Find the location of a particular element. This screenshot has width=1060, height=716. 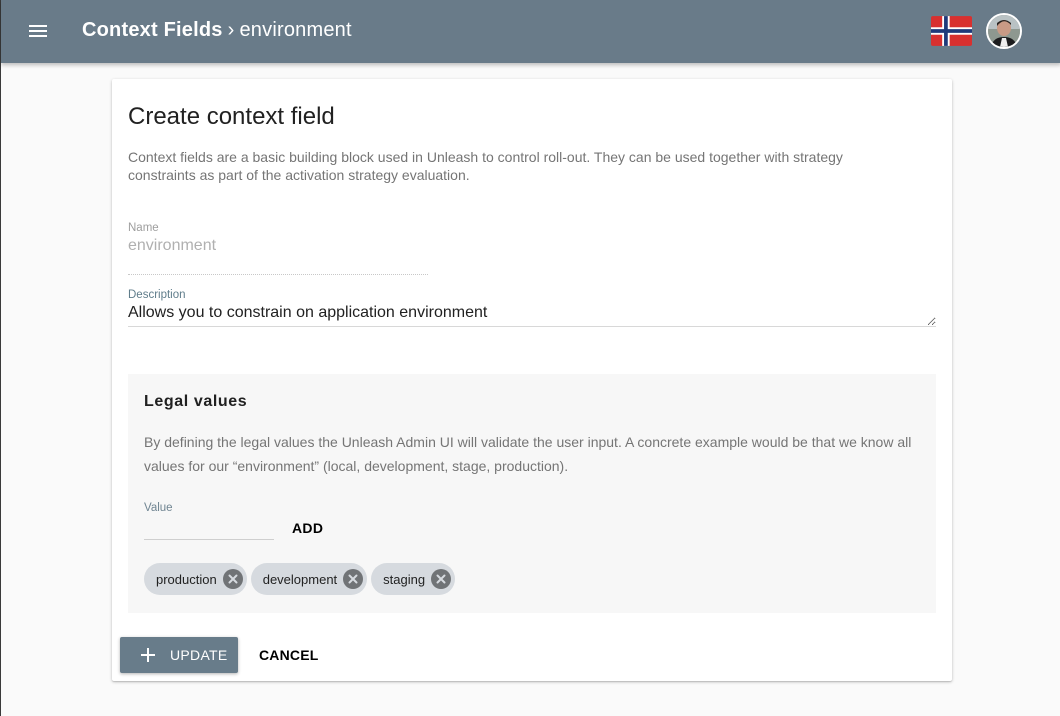

breadcrumb: Context Fields › environment is located at coordinates (217, 30).